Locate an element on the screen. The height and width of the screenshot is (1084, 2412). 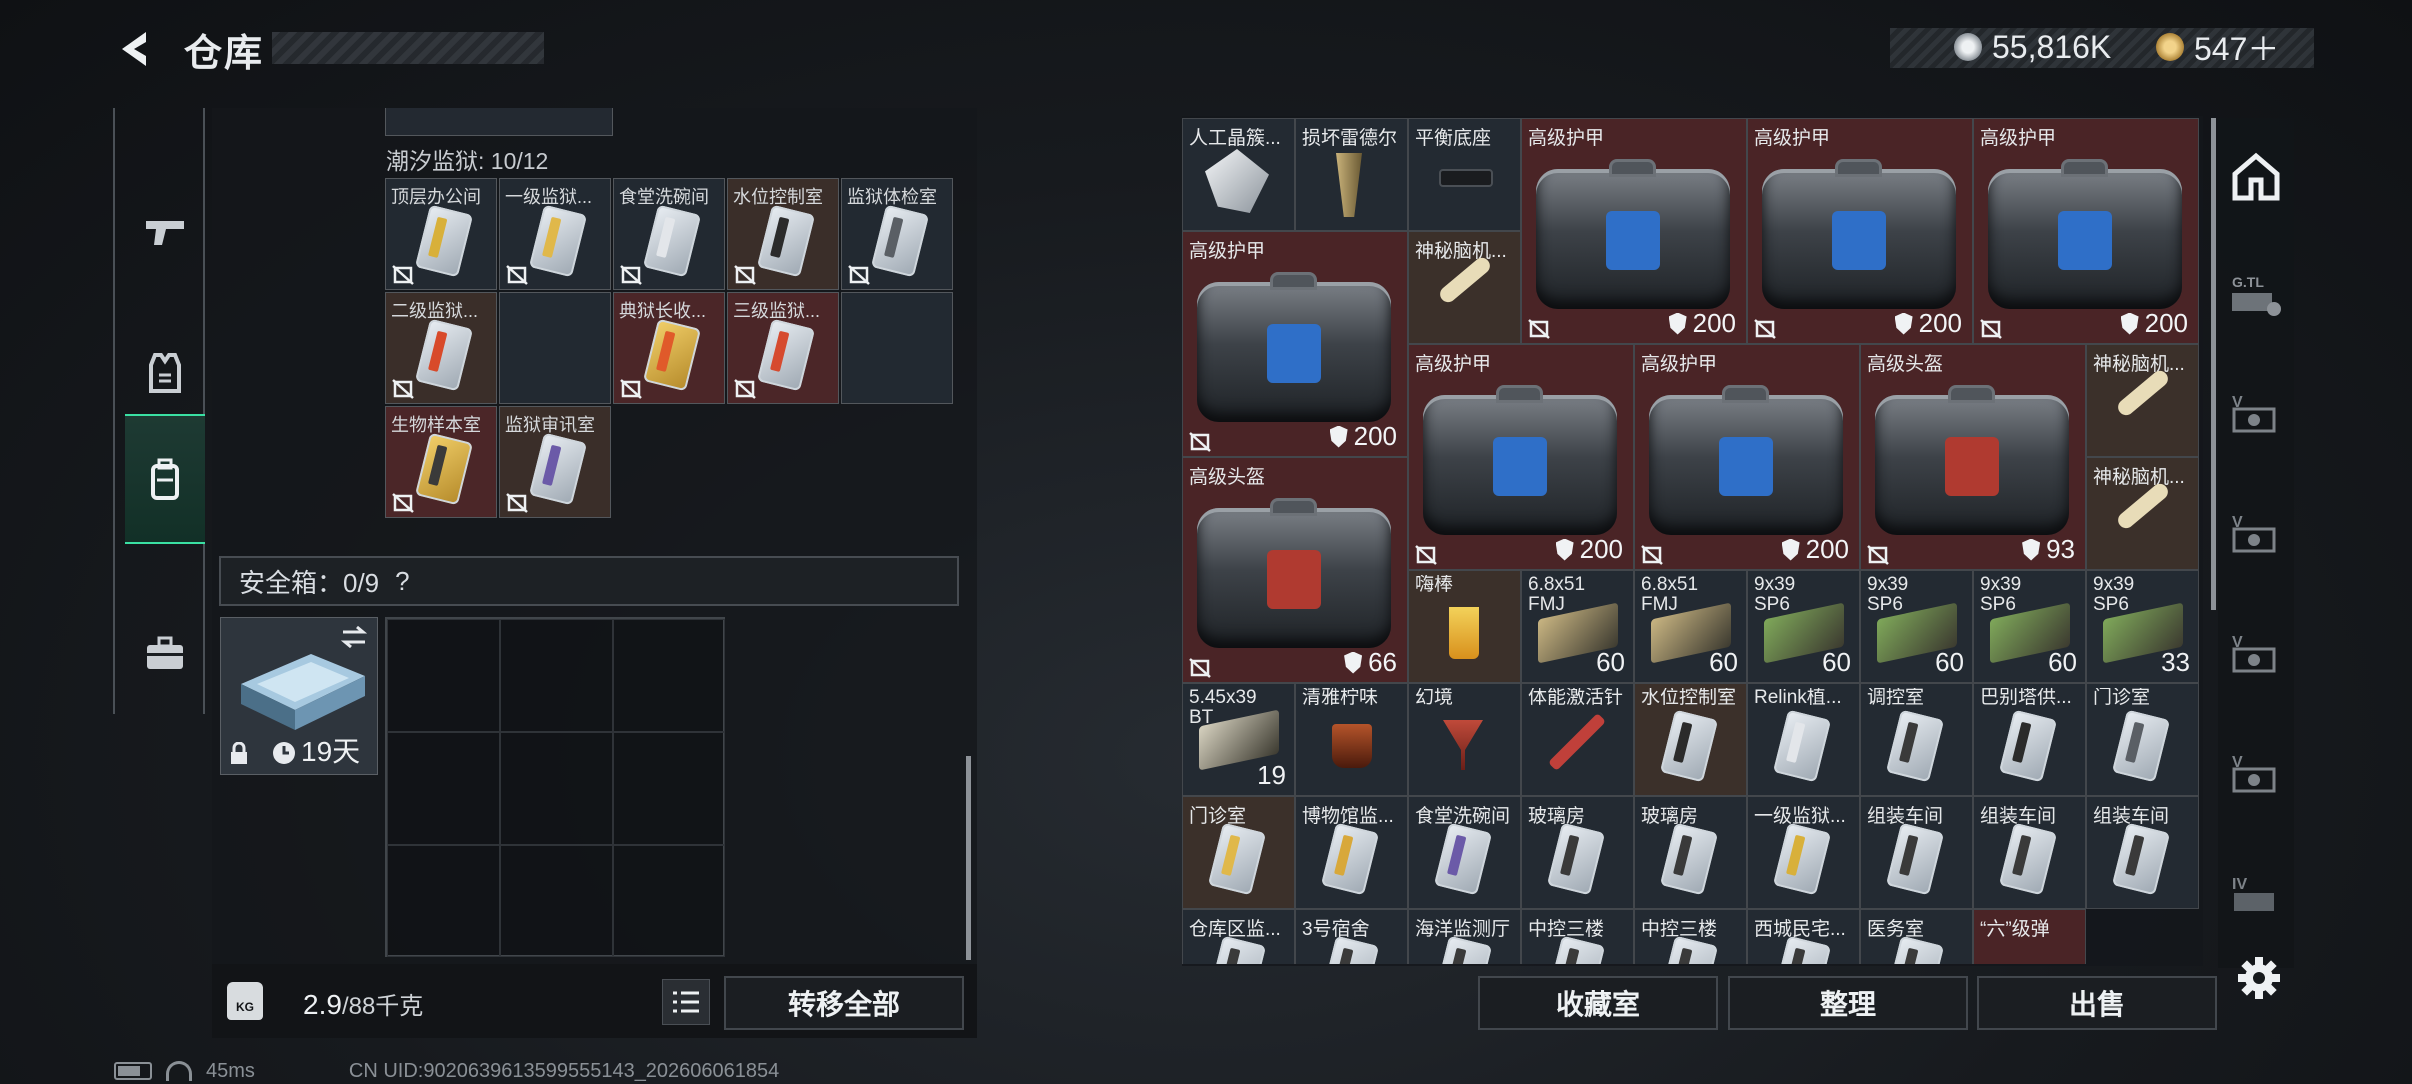
item-slot: 损坏雷德尔 is located at coordinates (1351, 174).